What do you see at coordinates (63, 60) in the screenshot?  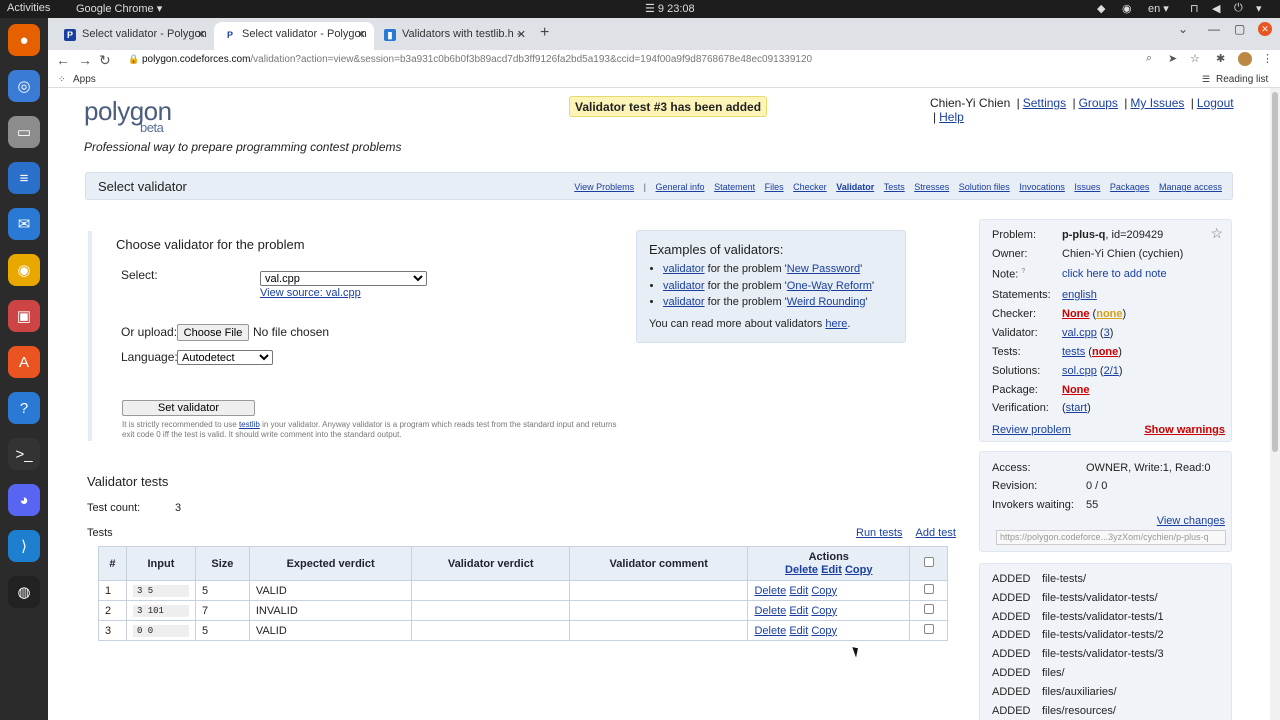 I see `back-icon: ←` at bounding box center [63, 60].